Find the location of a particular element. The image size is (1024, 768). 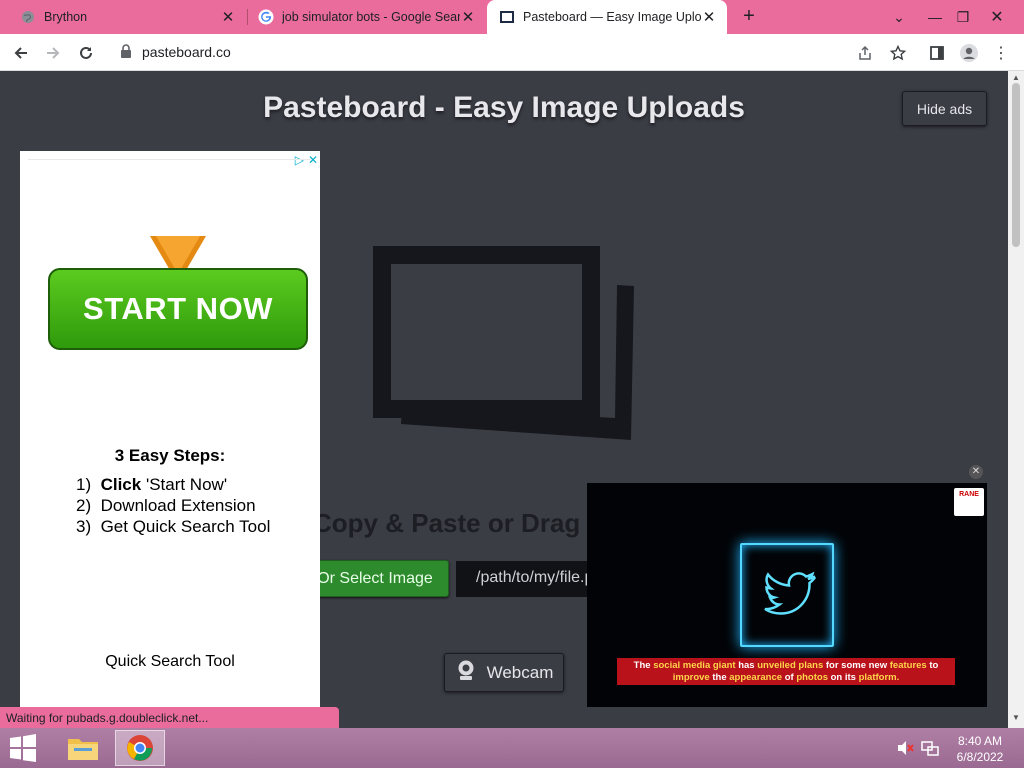

globe-icon is located at coordinates (28, 17).